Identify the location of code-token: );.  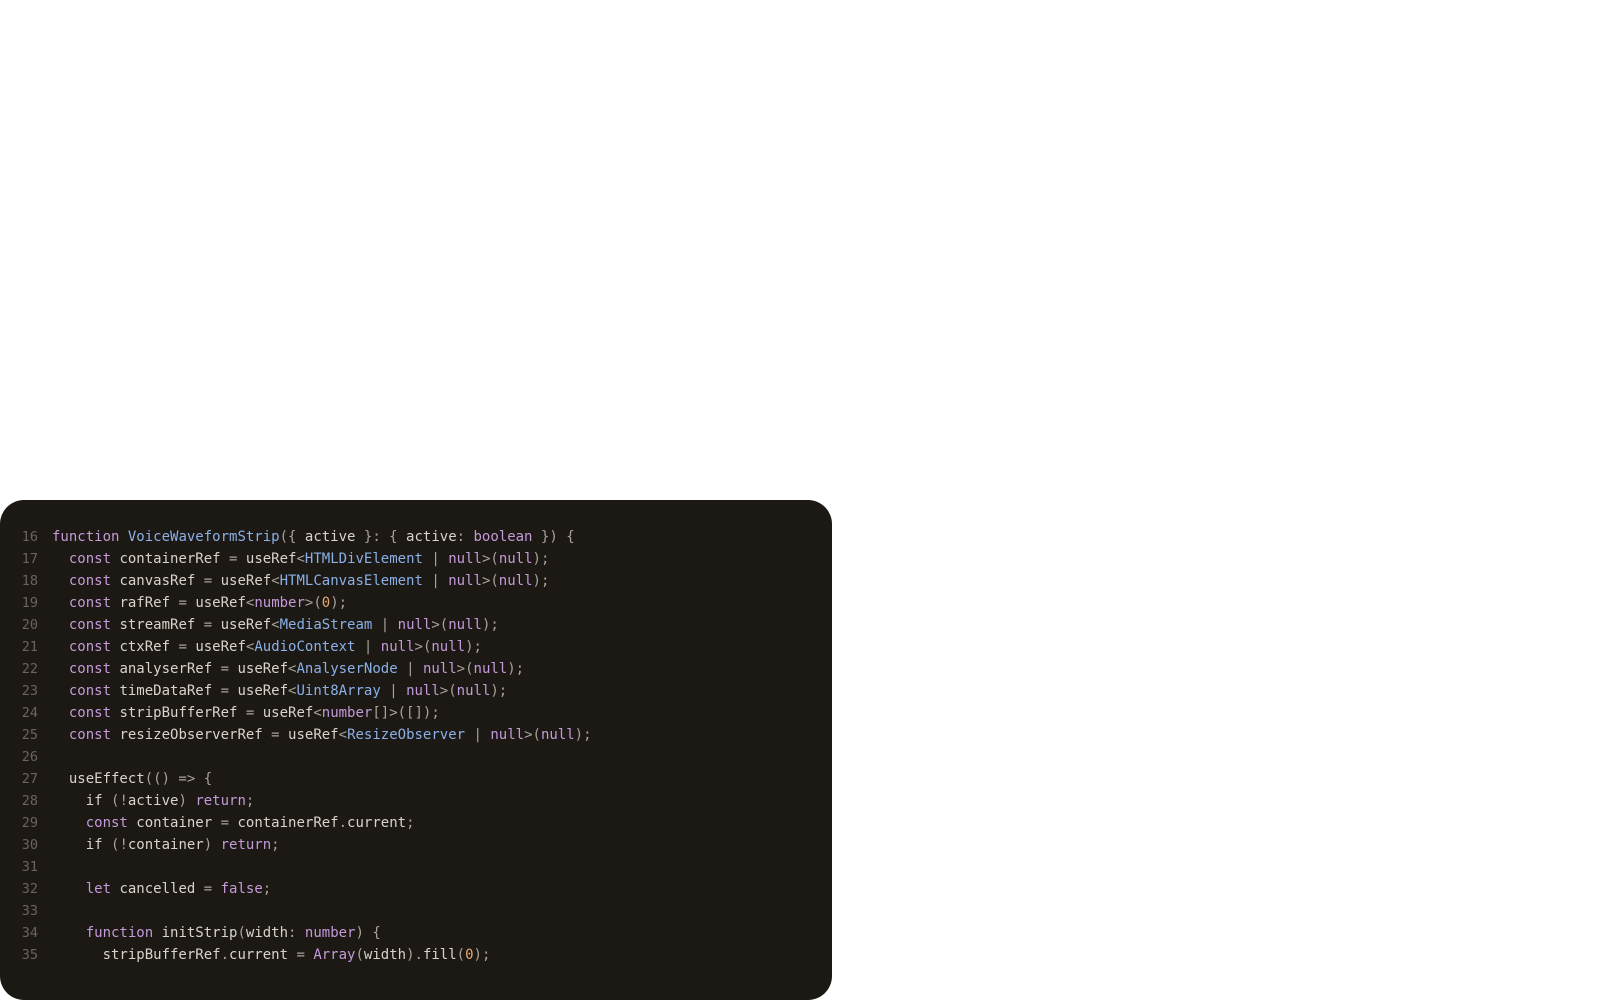
(339, 603).